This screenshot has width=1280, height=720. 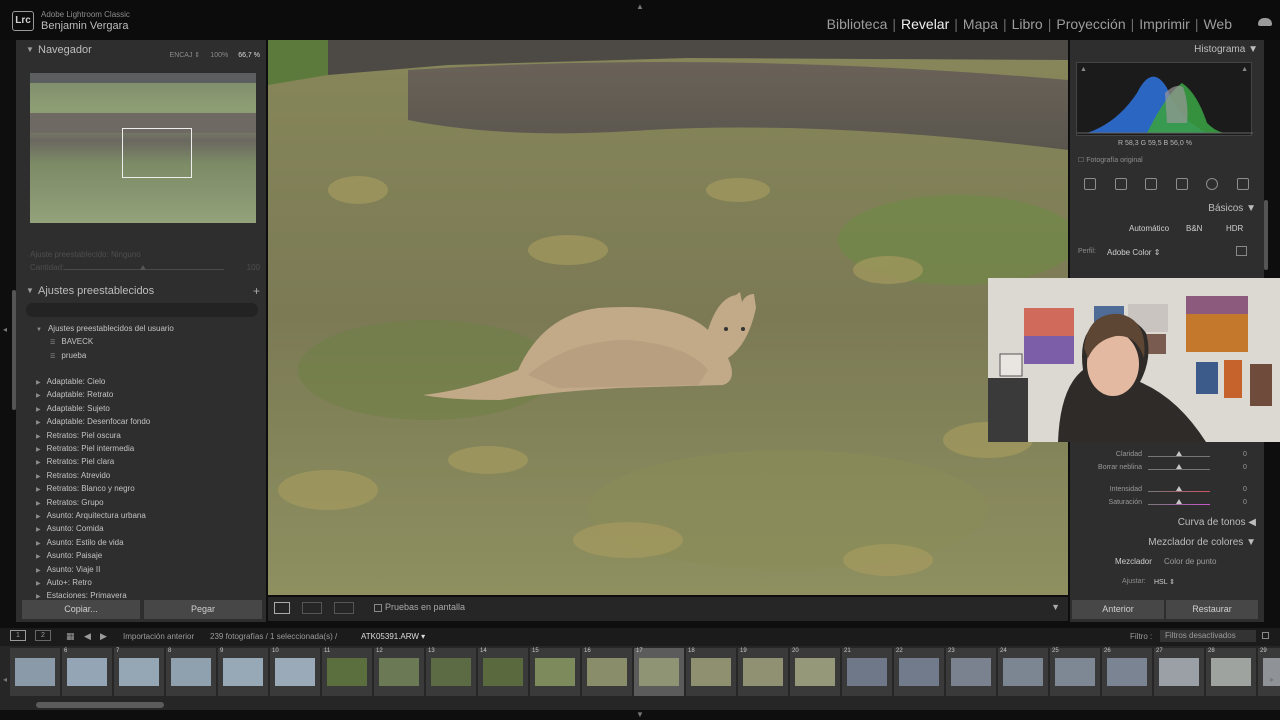 What do you see at coordinates (1133, 561) in the screenshot?
I see `mixer-tab: Mezclador` at bounding box center [1133, 561].